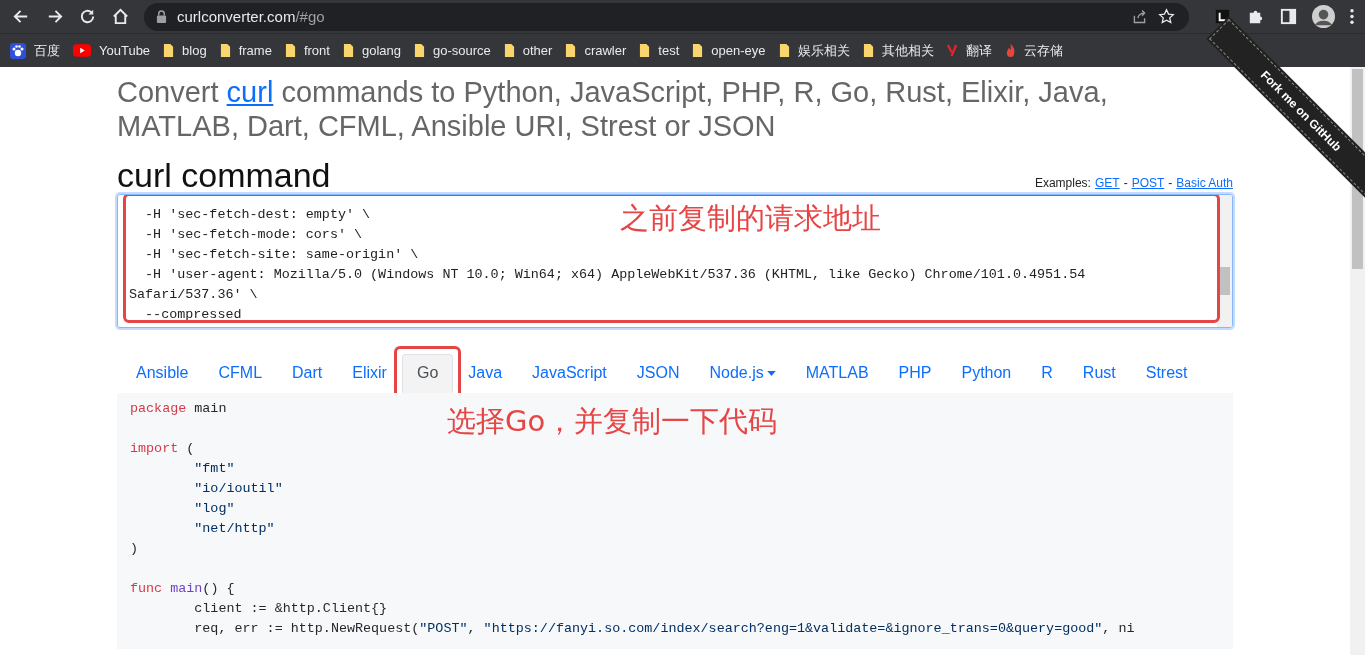 This screenshot has height=655, width=1365. What do you see at coordinates (87, 16) in the screenshot?
I see `reload-icon` at bounding box center [87, 16].